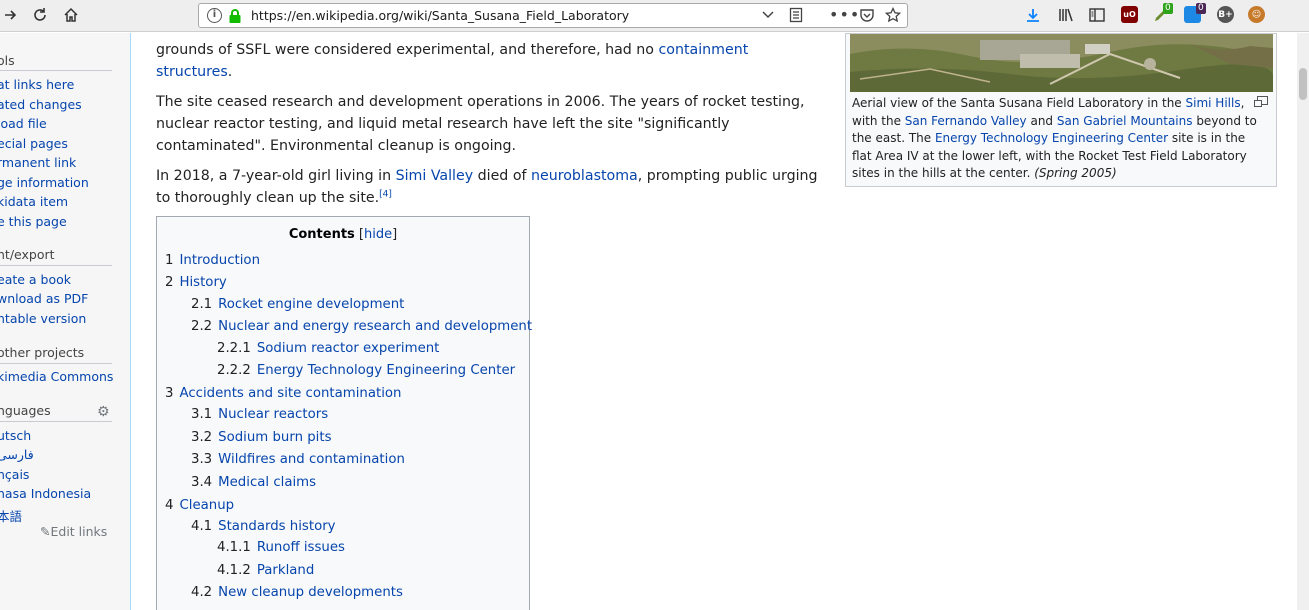 The height and width of the screenshot is (610, 1309). I want to click on gear-icon: ⚙, so click(103, 412).